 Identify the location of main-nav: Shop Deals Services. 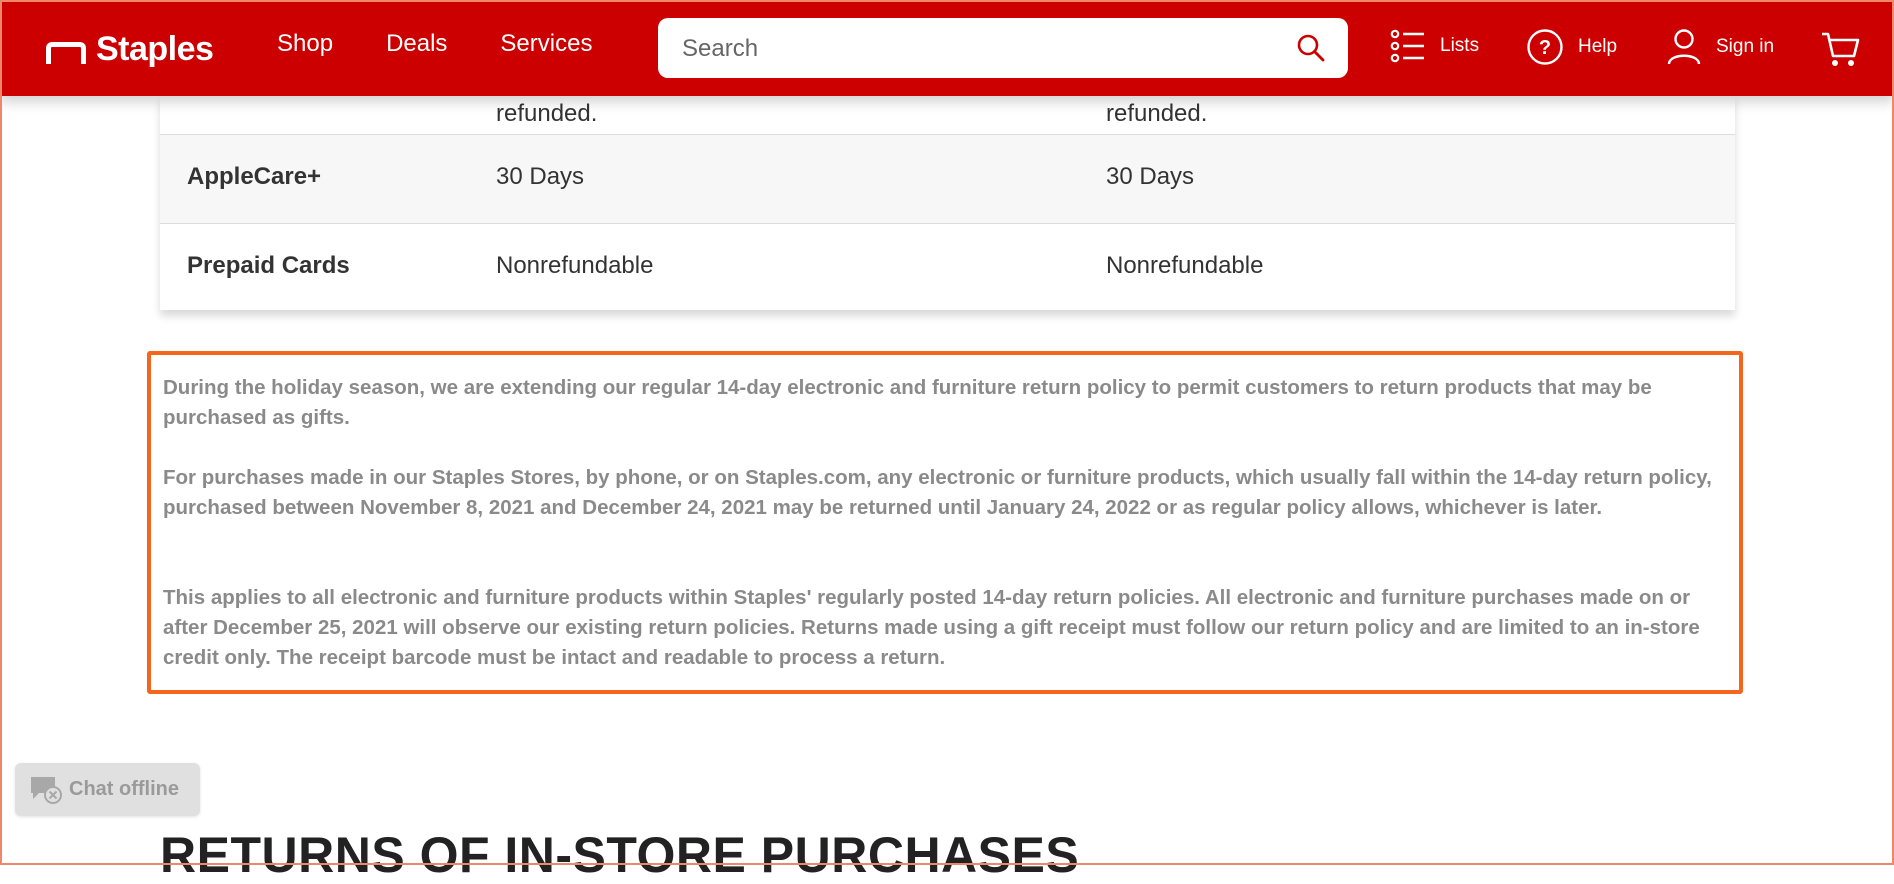
(434, 44).